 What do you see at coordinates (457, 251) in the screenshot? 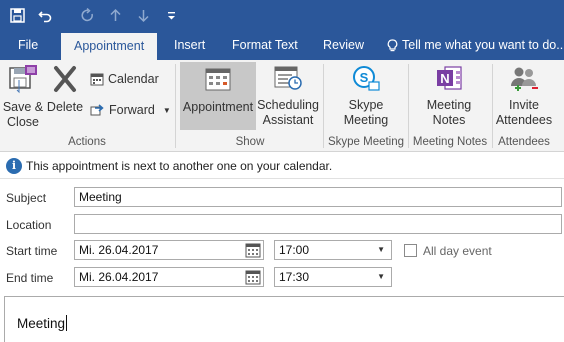
I see `all-day-label: All day event` at bounding box center [457, 251].